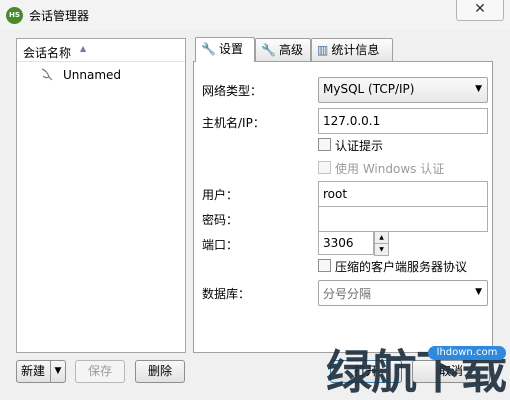 Image resolution: width=510 pixels, height=400 pixels. What do you see at coordinates (100, 371) in the screenshot?
I see `save-button: 保存` at bounding box center [100, 371].